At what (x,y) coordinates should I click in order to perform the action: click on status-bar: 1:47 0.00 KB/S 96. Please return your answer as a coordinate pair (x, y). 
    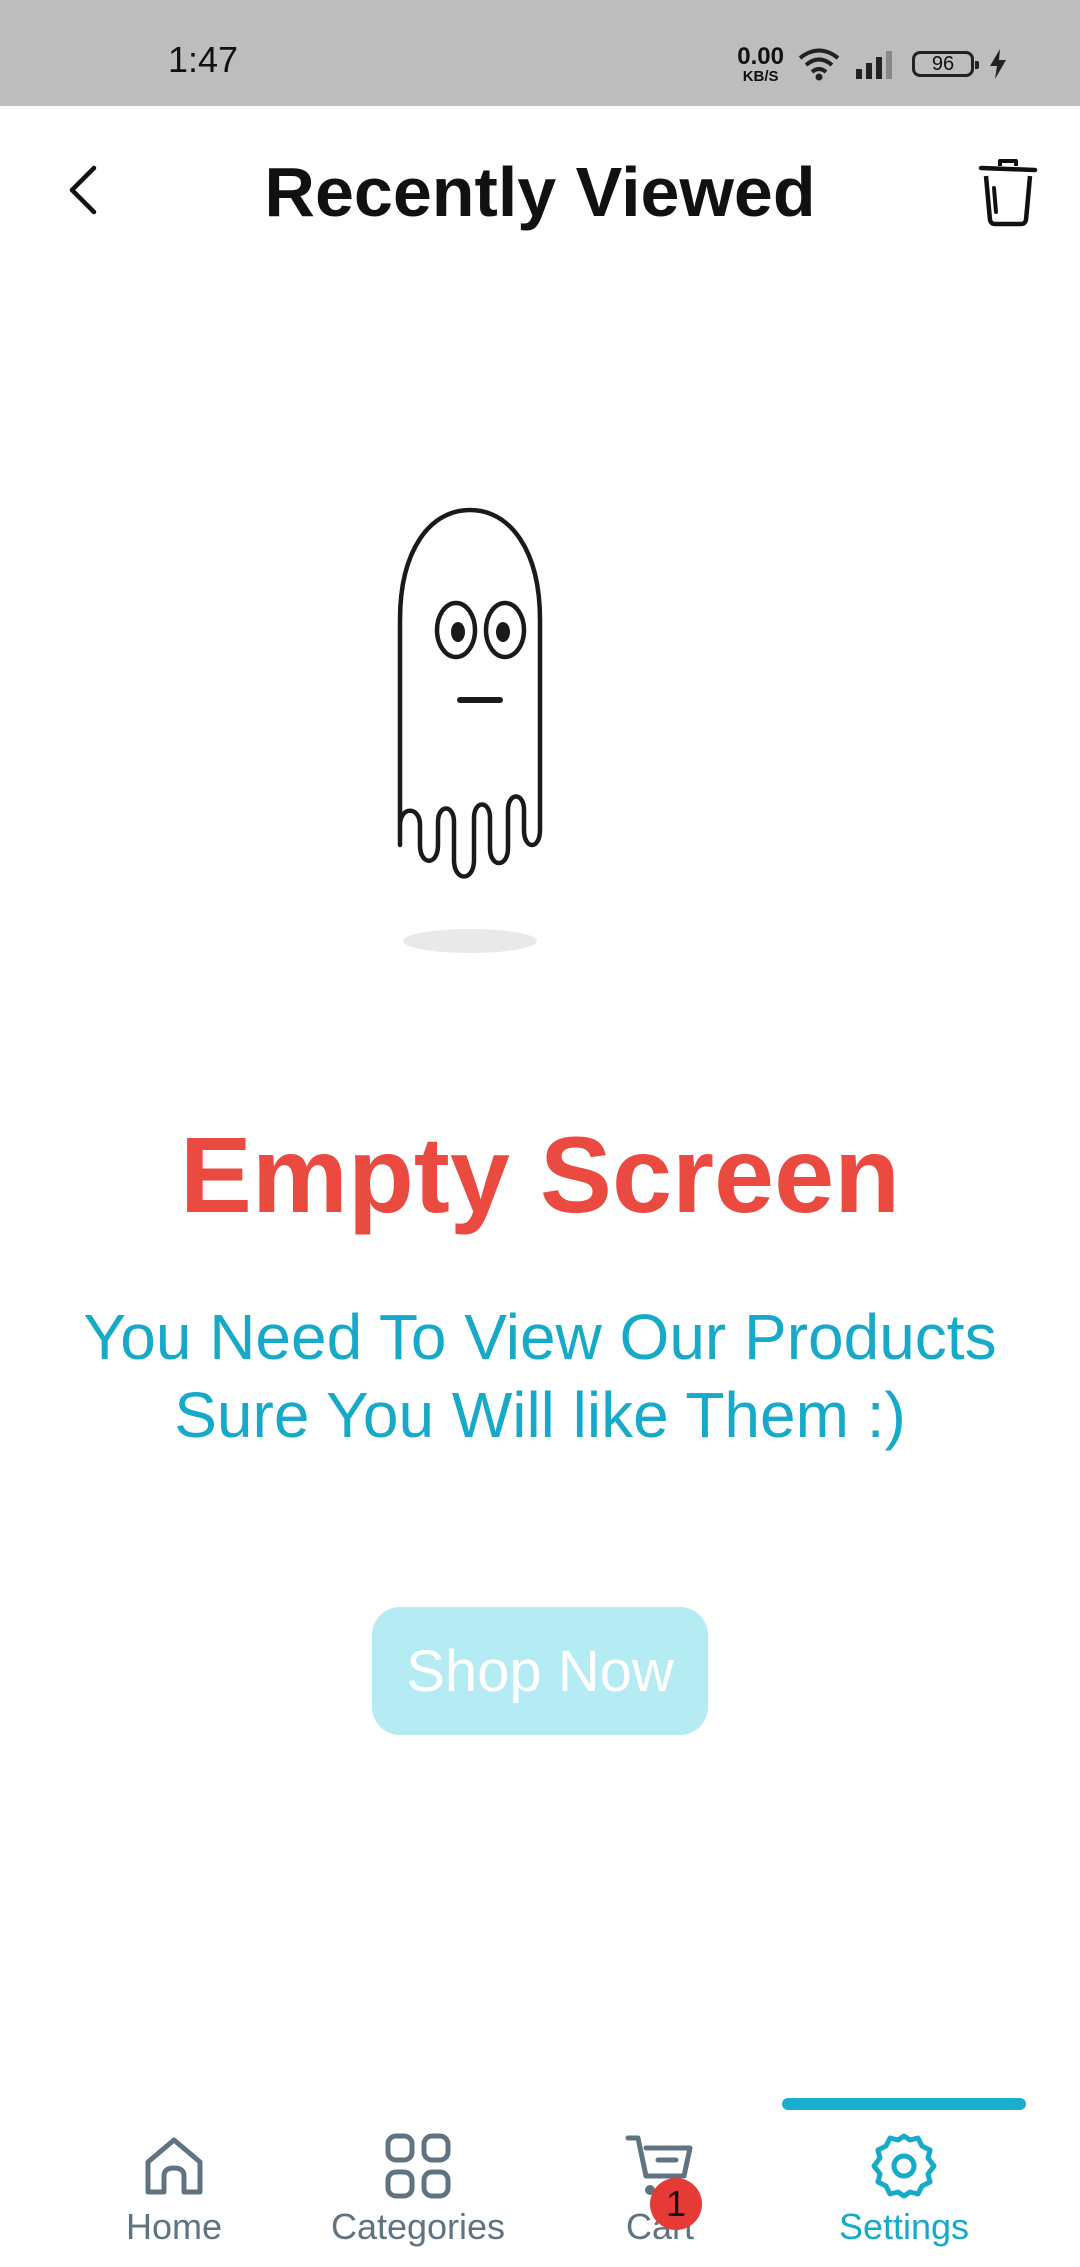
    Looking at the image, I should click on (540, 53).